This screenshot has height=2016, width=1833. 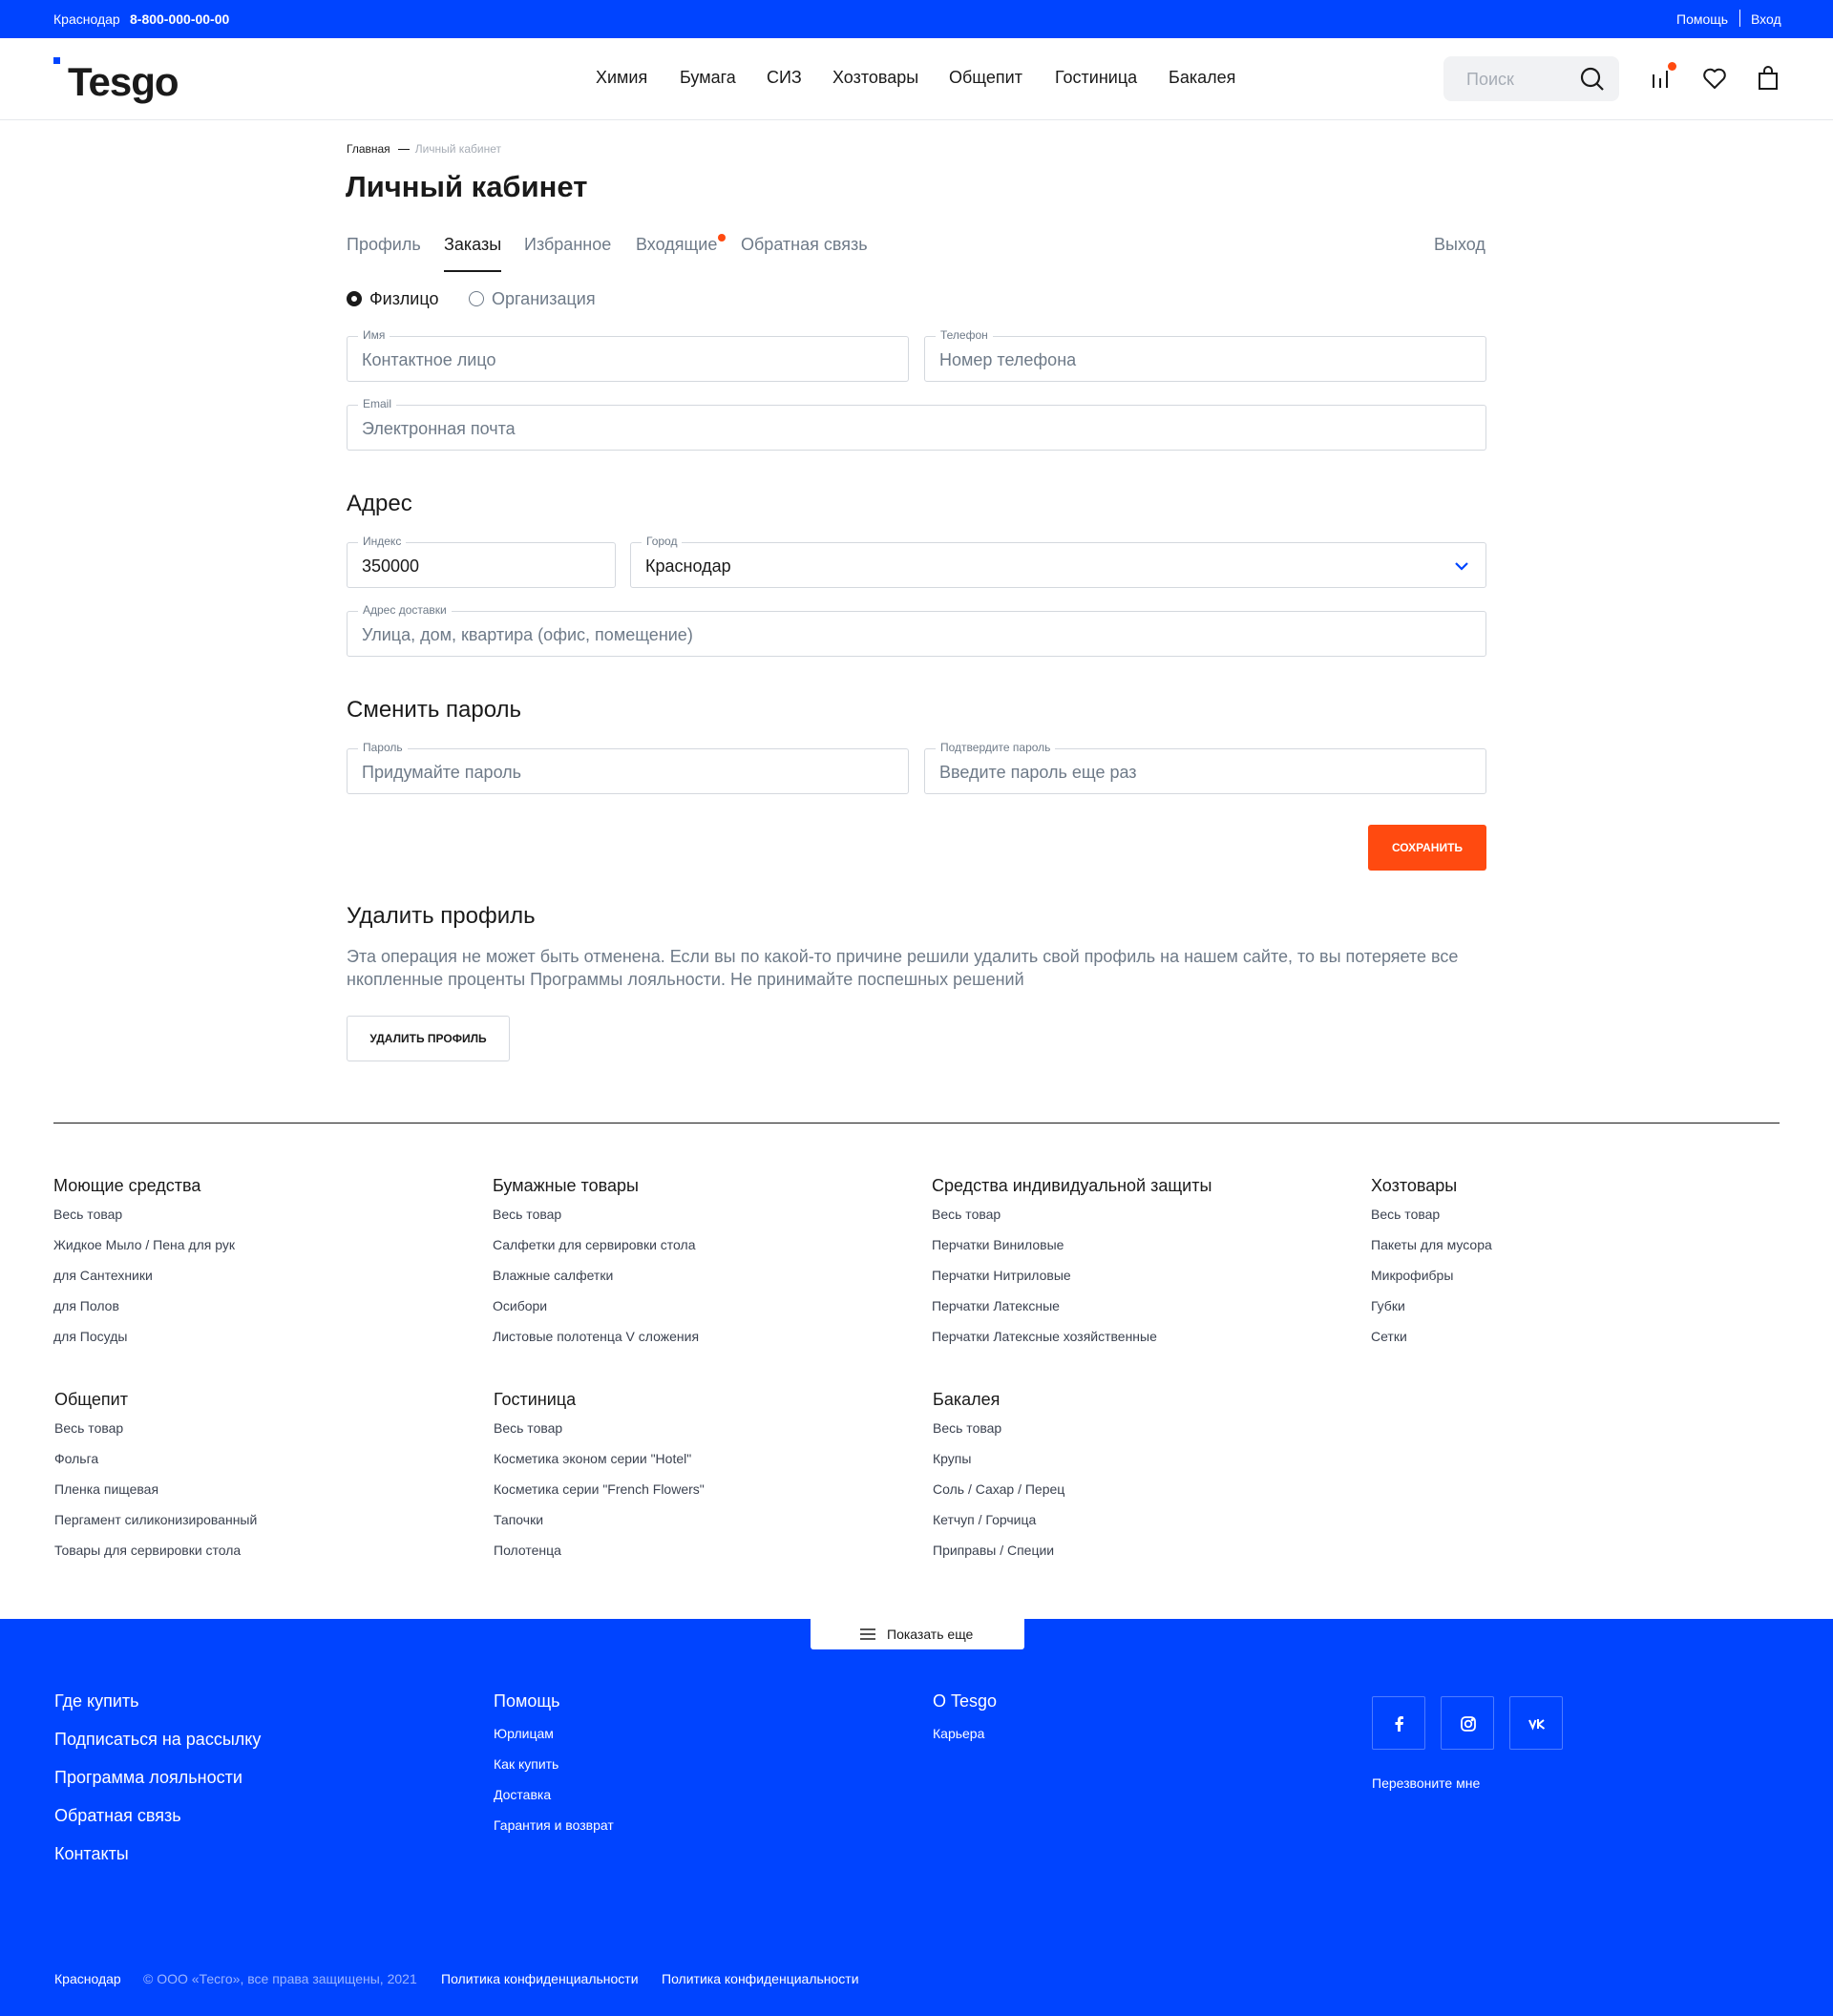 What do you see at coordinates (157, 1863) in the screenshot?
I see `footer-link-contacts: Контакты` at bounding box center [157, 1863].